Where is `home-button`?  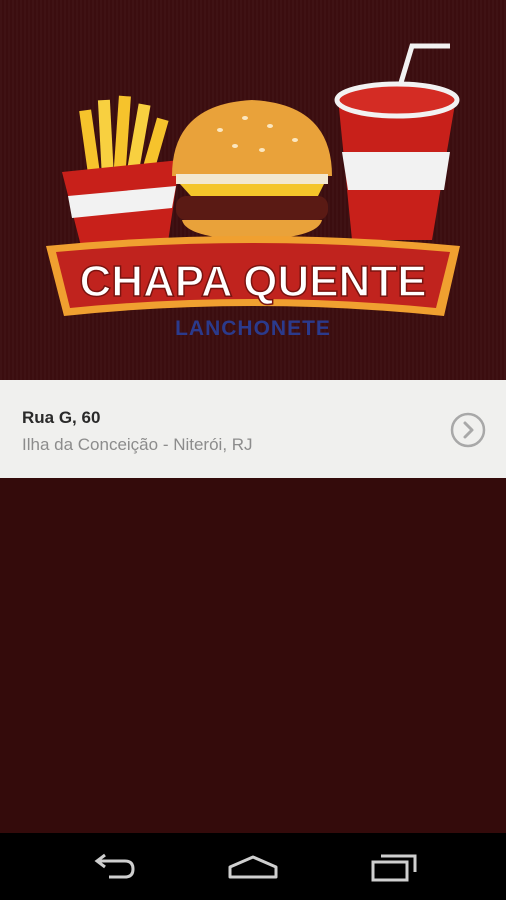 home-button is located at coordinates (253, 867).